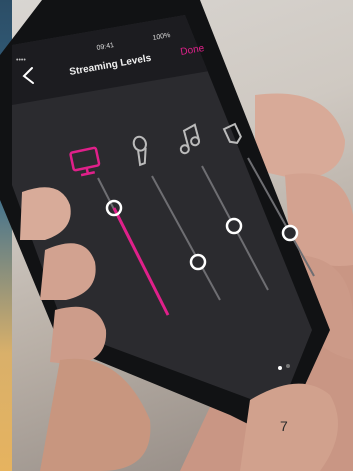 This screenshot has height=471, width=353. What do you see at coordinates (284, 426) in the screenshot?
I see `page-number: 7` at bounding box center [284, 426].